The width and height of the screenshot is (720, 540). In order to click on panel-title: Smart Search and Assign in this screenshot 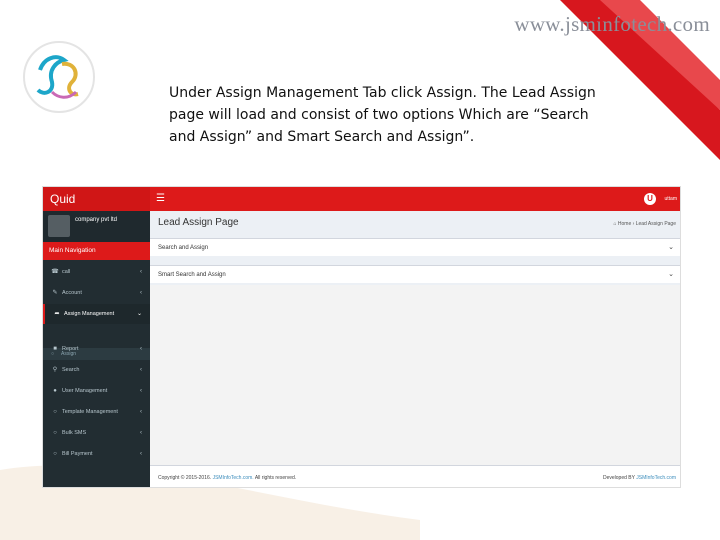, I will do `click(192, 275)`.